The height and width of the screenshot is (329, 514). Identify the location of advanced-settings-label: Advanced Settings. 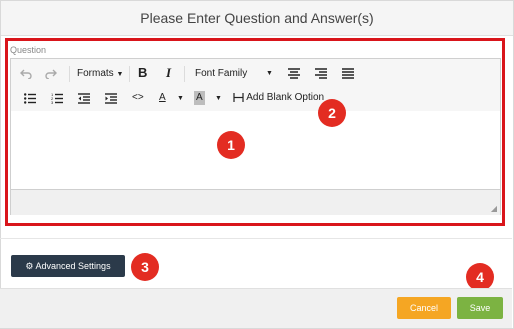
(73, 266).